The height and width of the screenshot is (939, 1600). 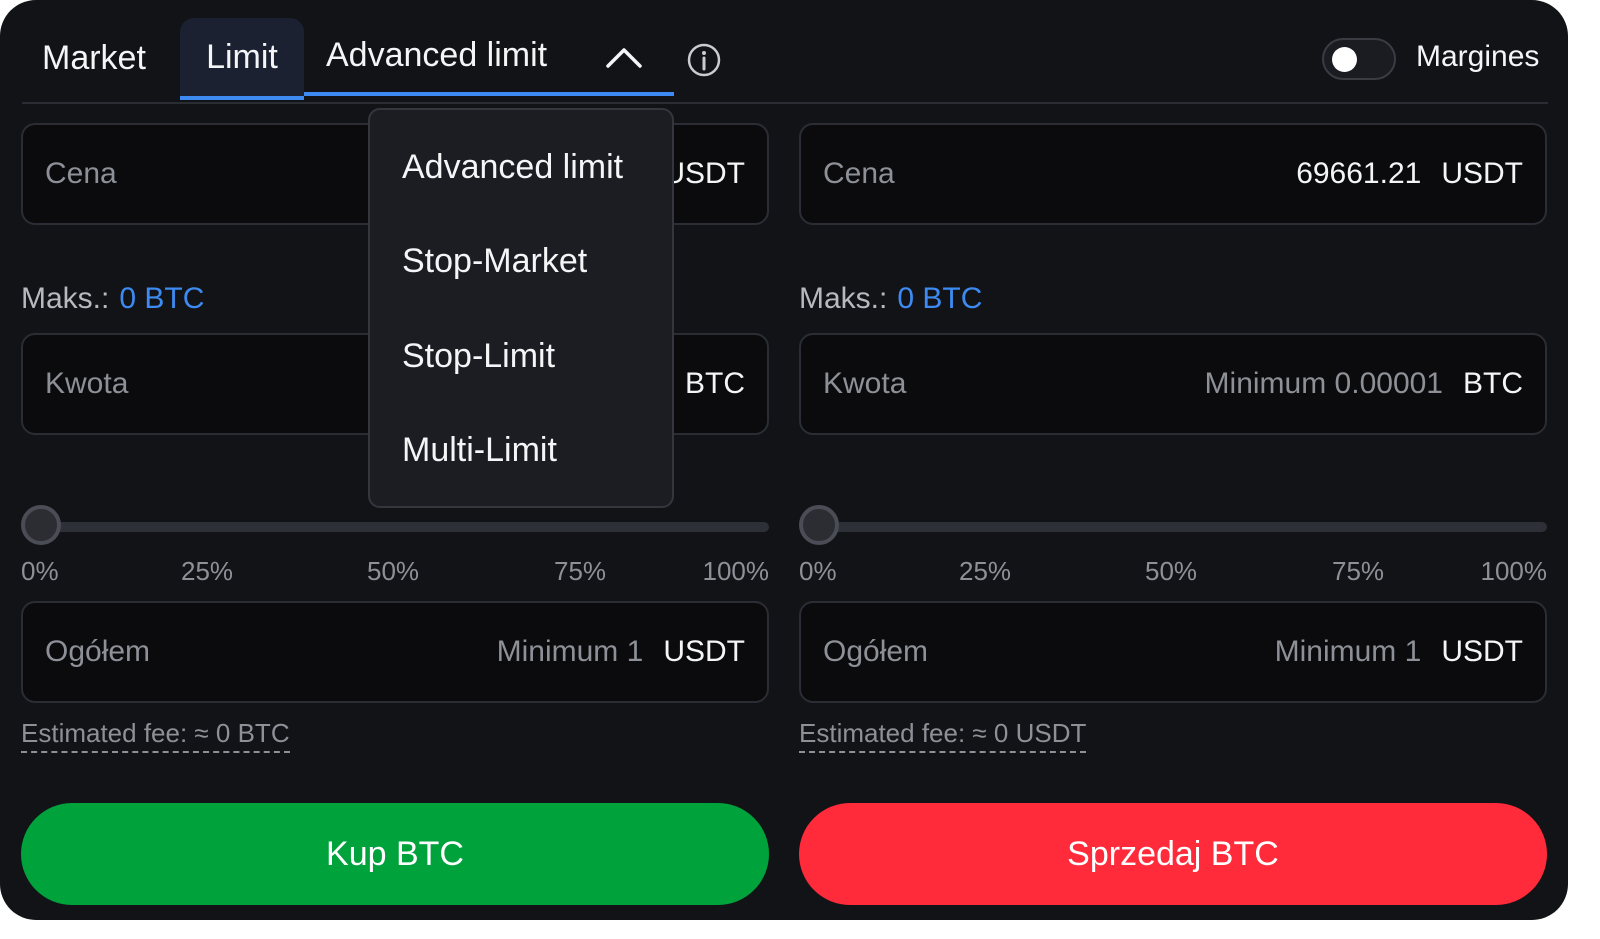 What do you see at coordinates (704, 173) in the screenshot?
I see `buy-price-unit: USDT` at bounding box center [704, 173].